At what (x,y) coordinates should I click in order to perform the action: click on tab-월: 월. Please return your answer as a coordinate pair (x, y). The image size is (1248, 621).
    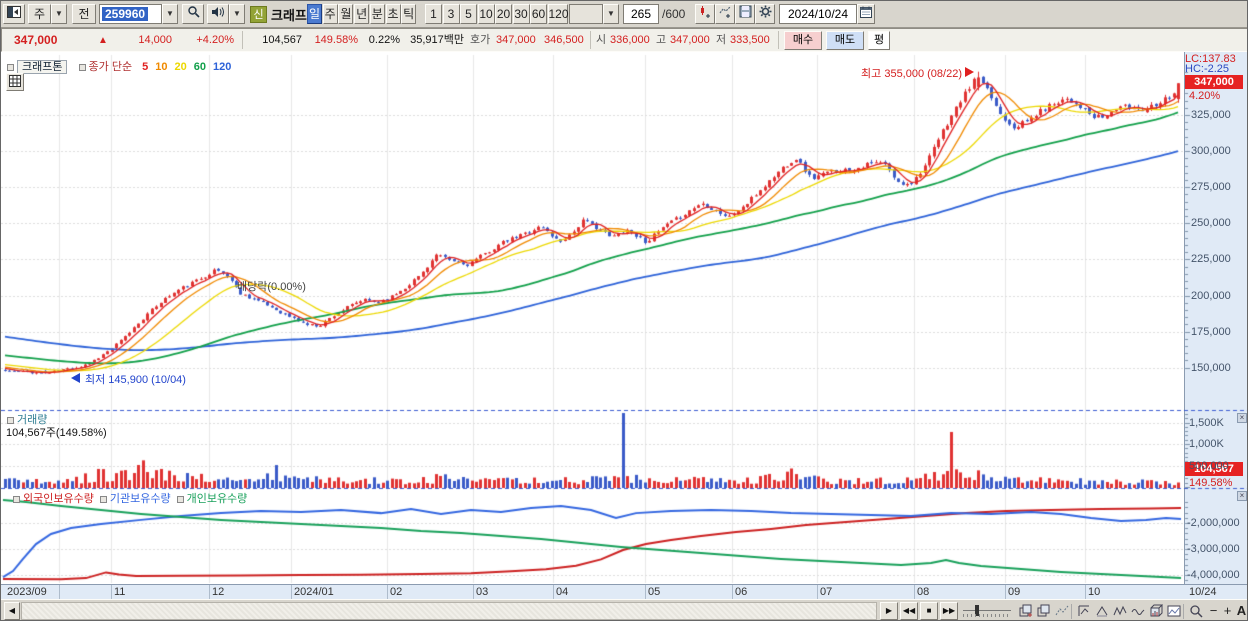
    Looking at the image, I should click on (346, 14).